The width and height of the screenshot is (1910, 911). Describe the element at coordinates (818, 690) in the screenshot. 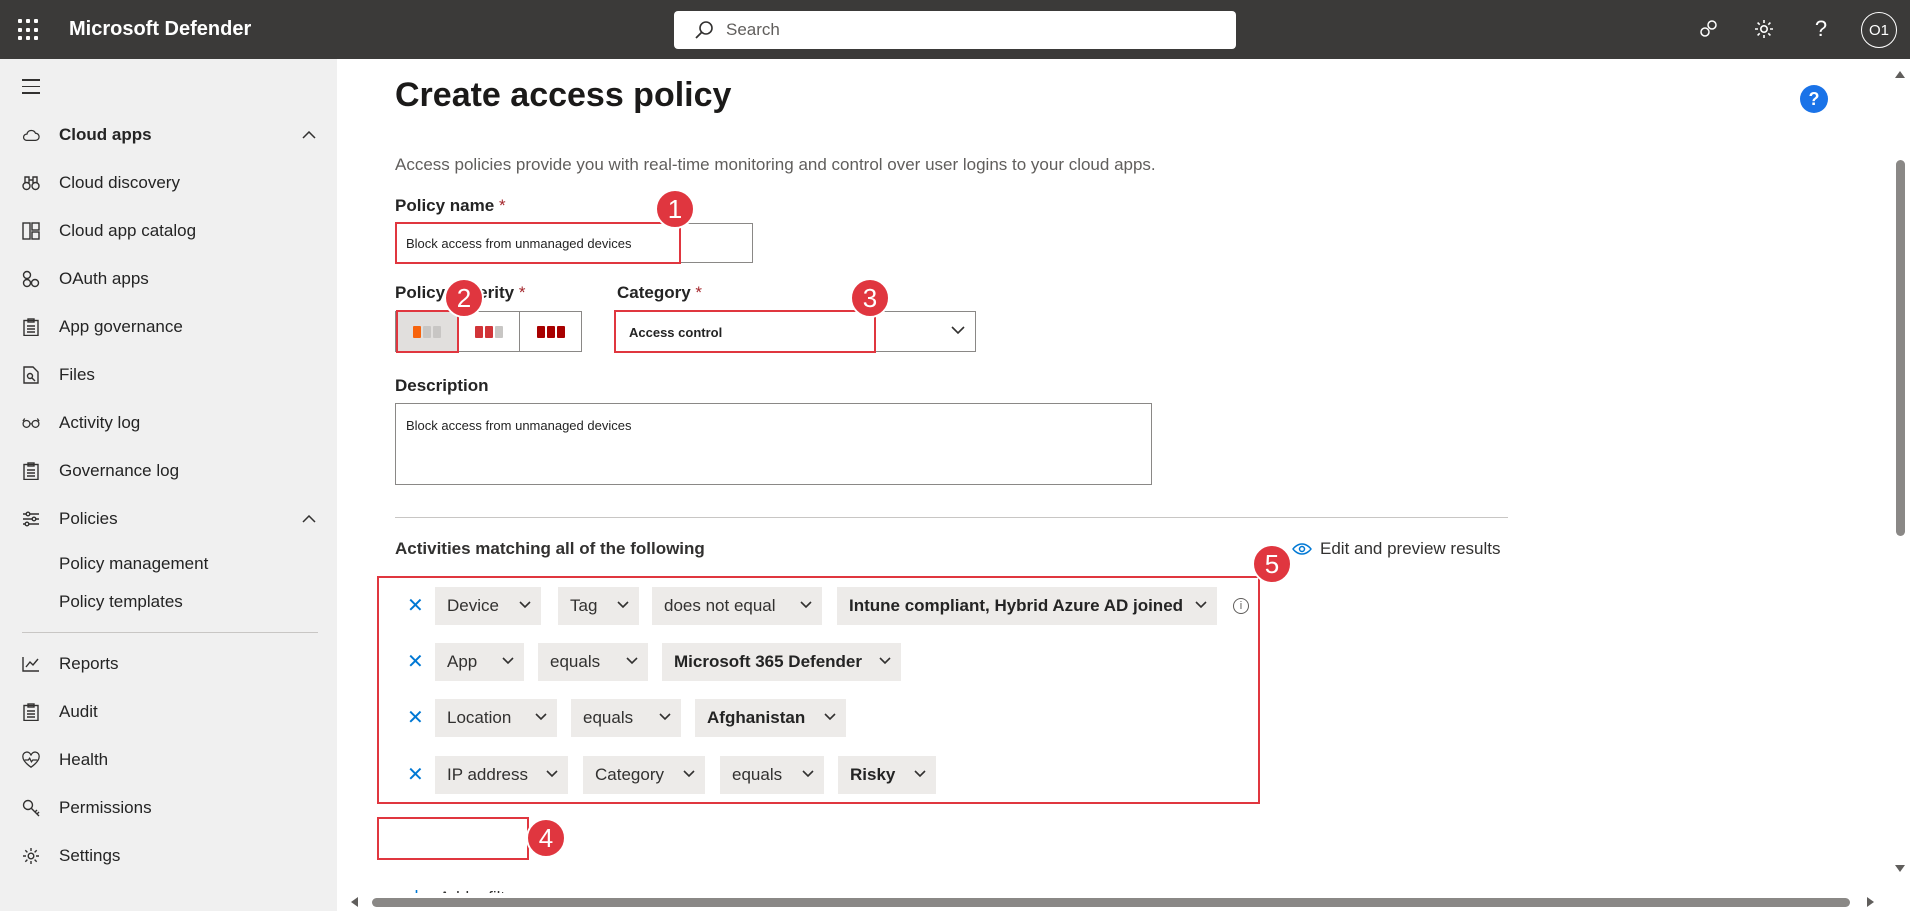

I see `annotation-box-filters` at that location.